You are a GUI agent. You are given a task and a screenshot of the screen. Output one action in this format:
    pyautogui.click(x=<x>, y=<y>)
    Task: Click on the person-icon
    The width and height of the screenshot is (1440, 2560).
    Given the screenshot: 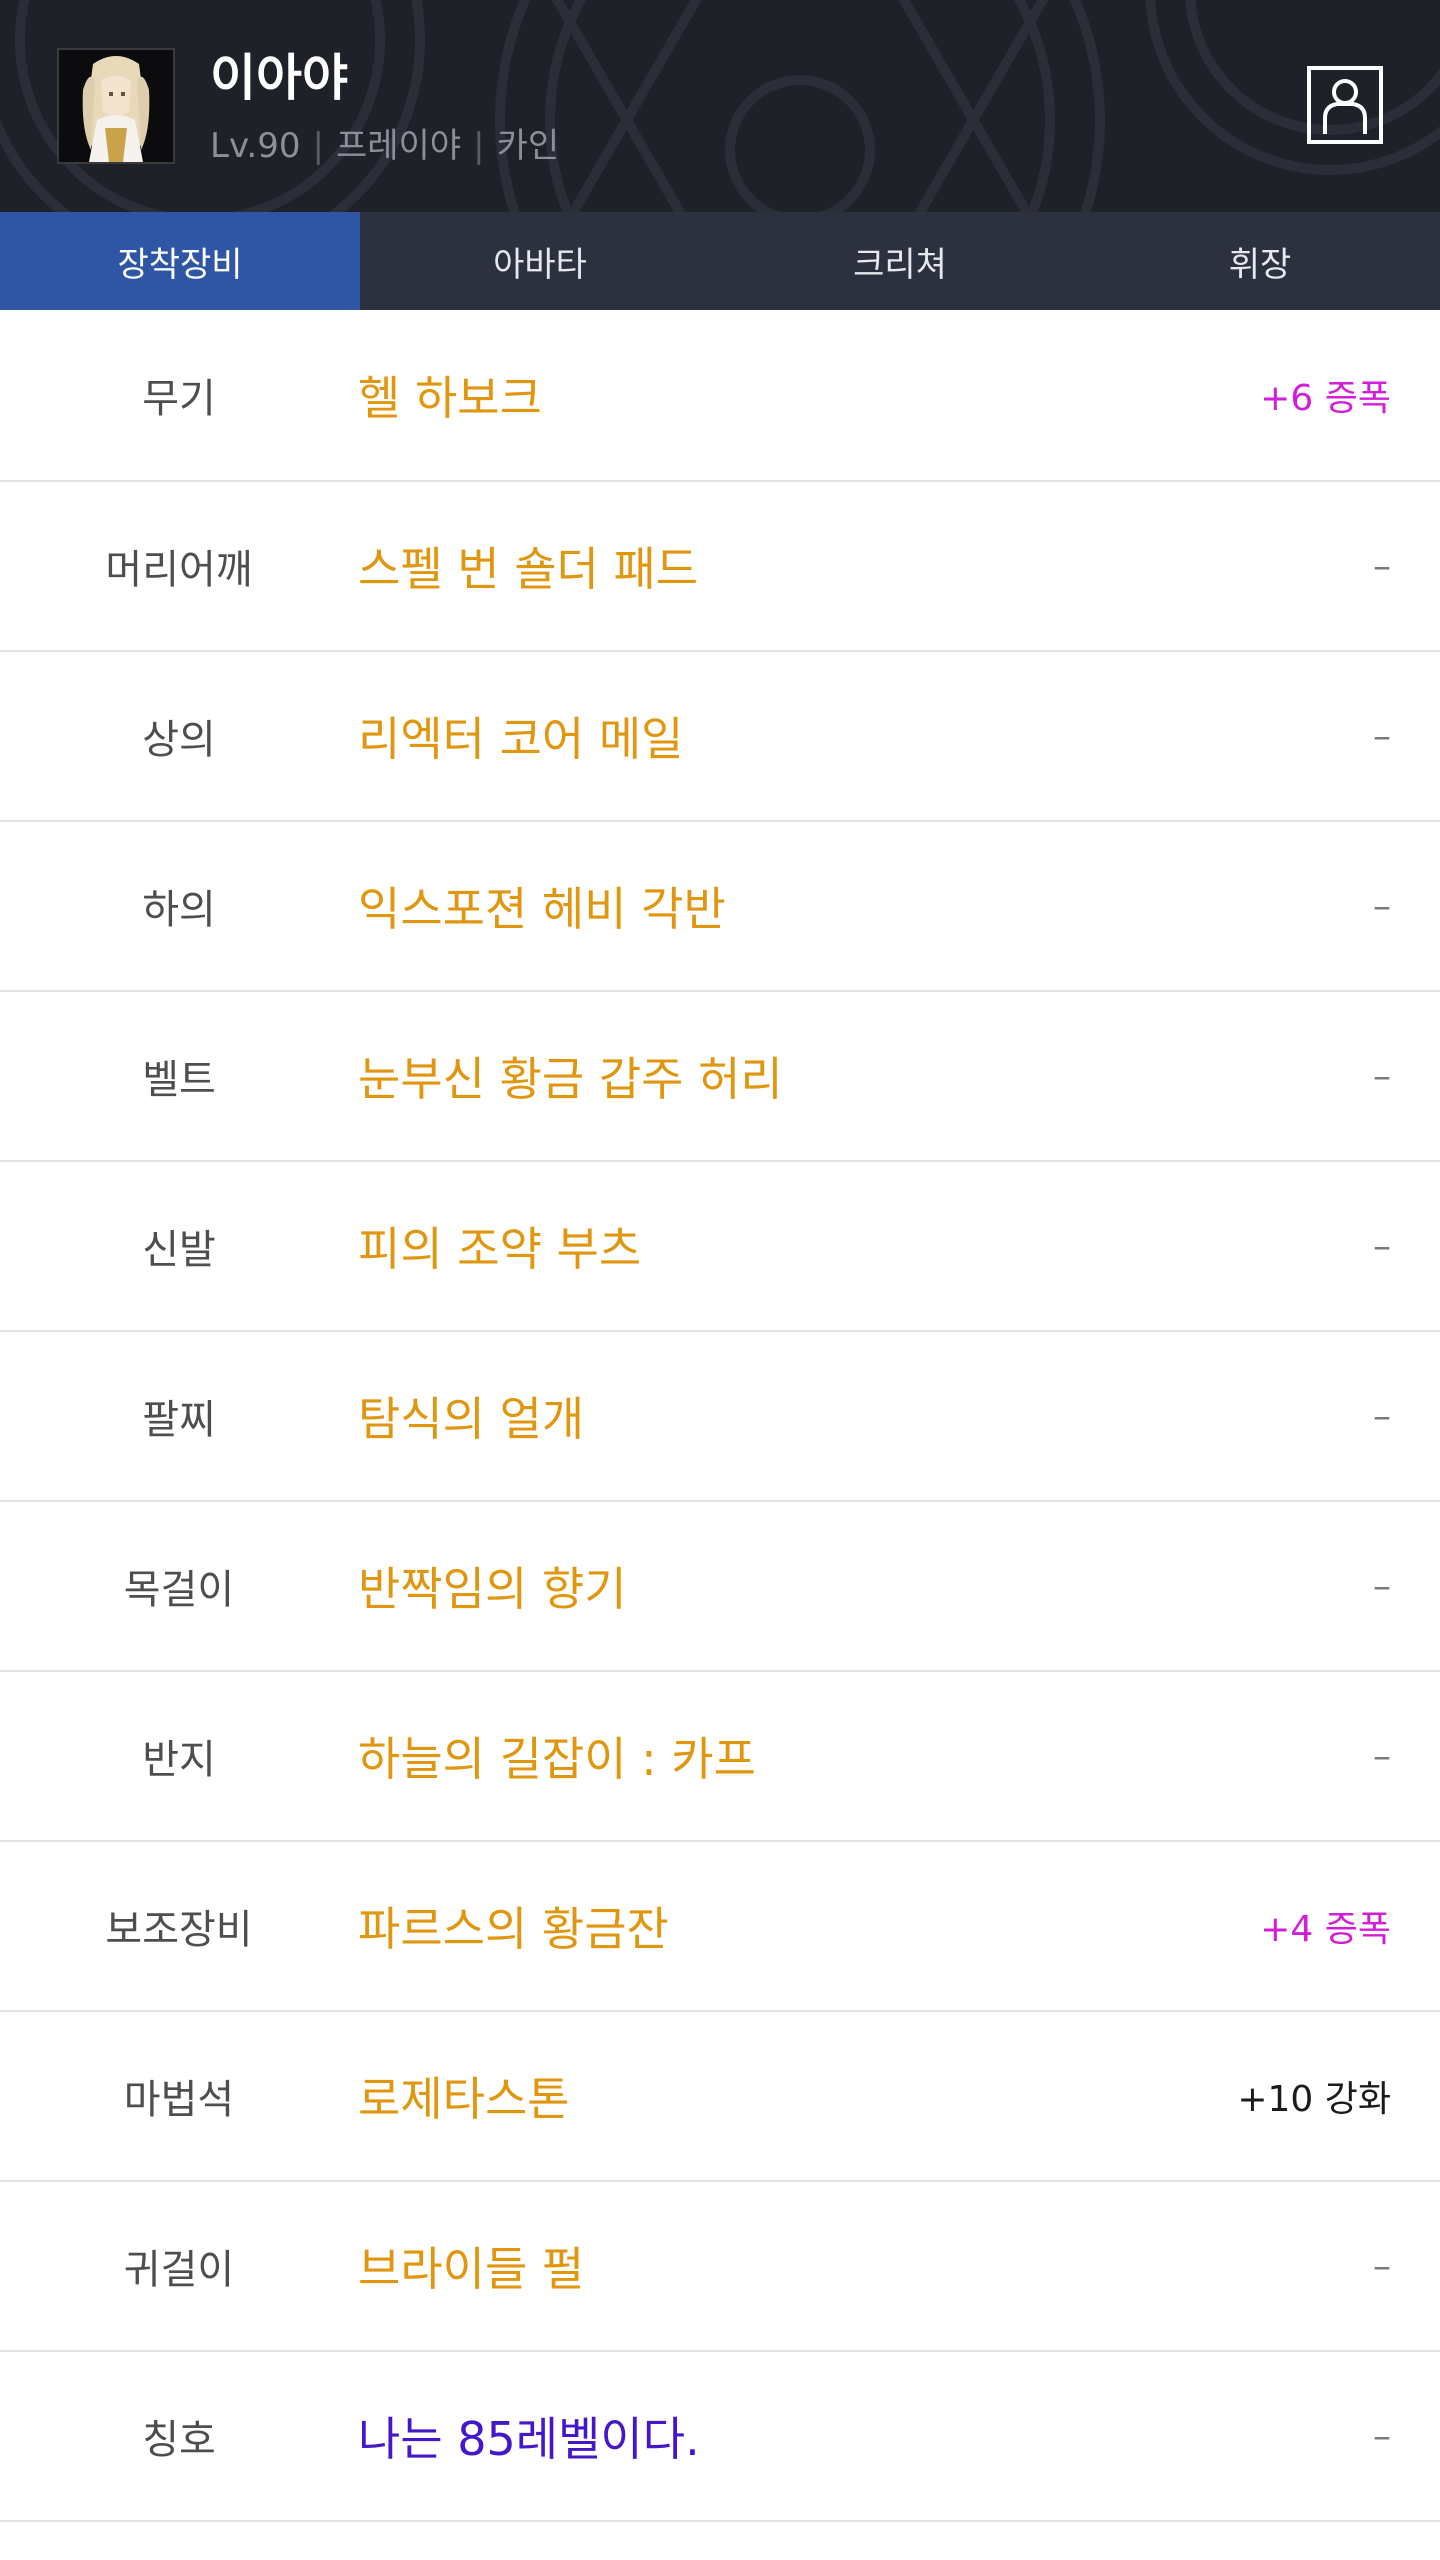 What is the action you would take?
    pyautogui.click(x=1345, y=106)
    